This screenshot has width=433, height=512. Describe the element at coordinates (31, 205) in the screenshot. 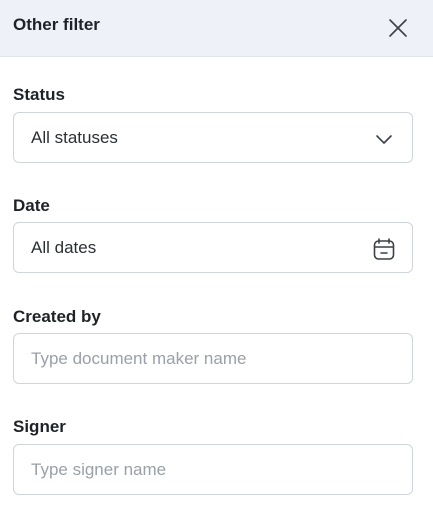

I see `date-label: Date` at that location.